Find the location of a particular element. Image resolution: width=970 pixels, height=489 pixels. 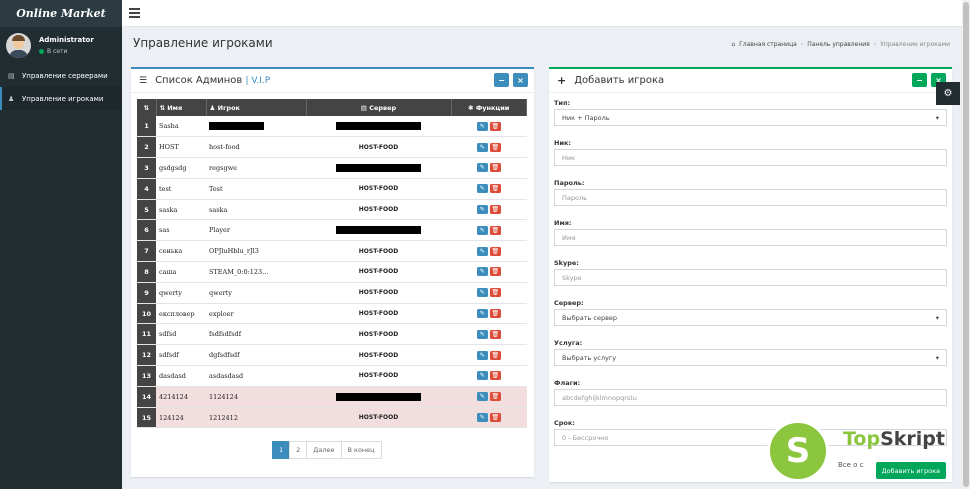

input-field: Имя is located at coordinates (750, 237).